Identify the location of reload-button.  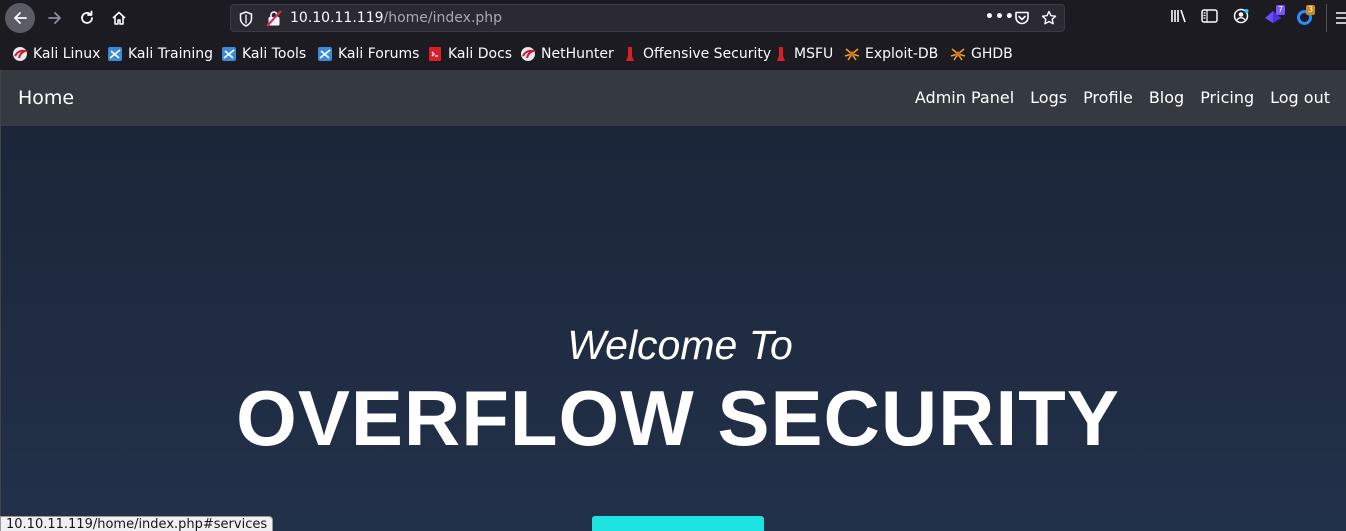
(87, 18).